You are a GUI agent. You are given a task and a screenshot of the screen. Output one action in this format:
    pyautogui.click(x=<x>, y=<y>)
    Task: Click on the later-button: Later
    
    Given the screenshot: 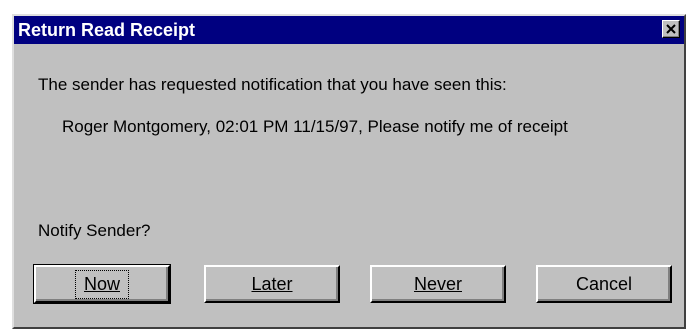 What is the action you would take?
    pyautogui.click(x=272, y=284)
    